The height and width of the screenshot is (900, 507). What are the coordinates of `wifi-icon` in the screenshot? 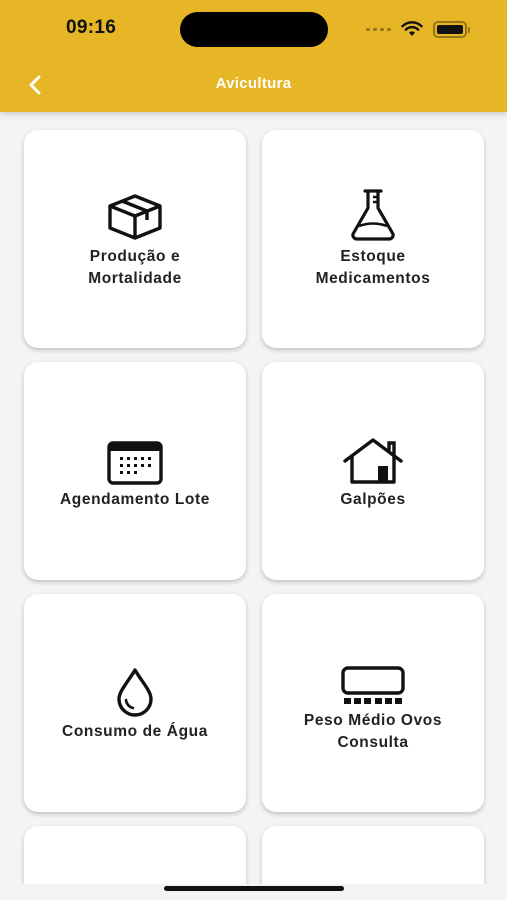 It's located at (412, 28).